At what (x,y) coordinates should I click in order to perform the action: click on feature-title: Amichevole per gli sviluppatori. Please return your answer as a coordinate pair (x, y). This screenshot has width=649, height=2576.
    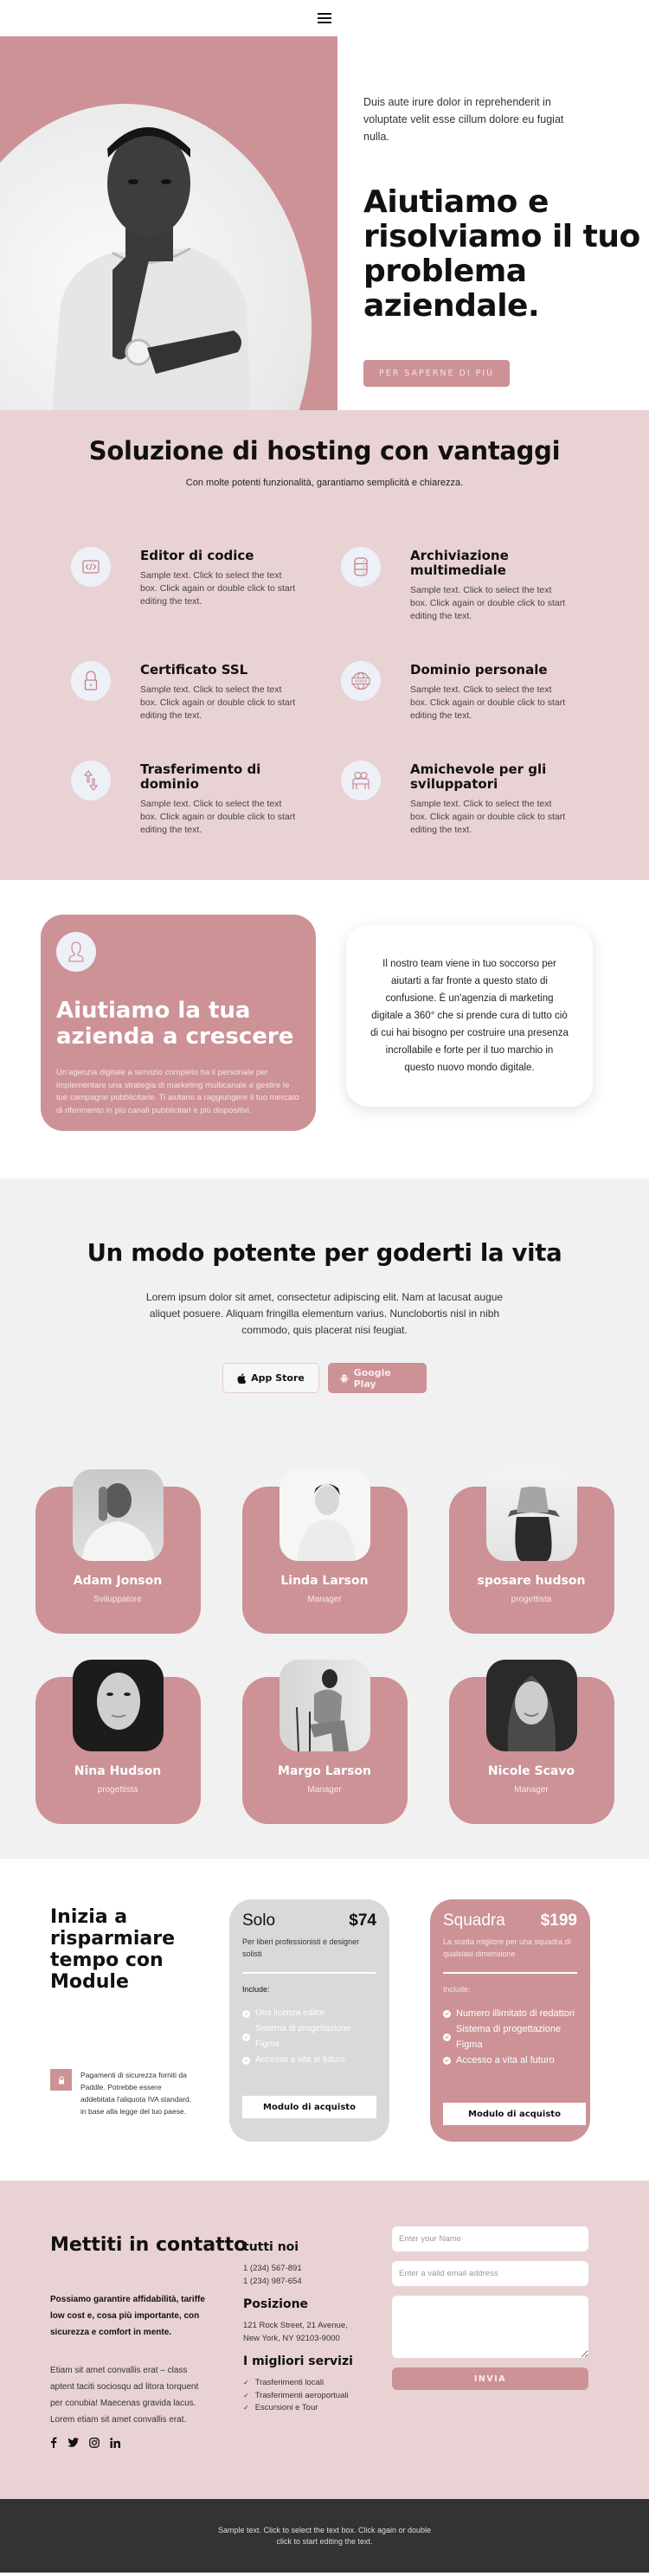
    Looking at the image, I should click on (479, 776).